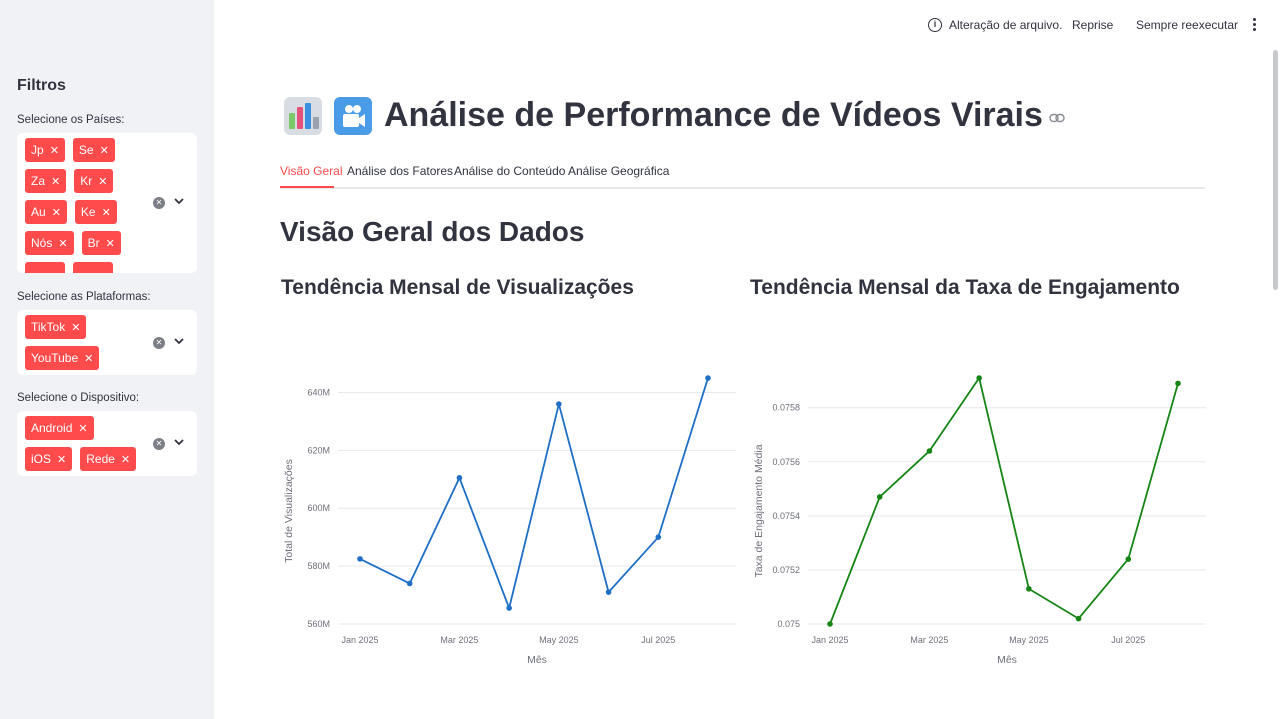  What do you see at coordinates (318, 624) in the screenshot?
I see `y-tick-label: 560M` at bounding box center [318, 624].